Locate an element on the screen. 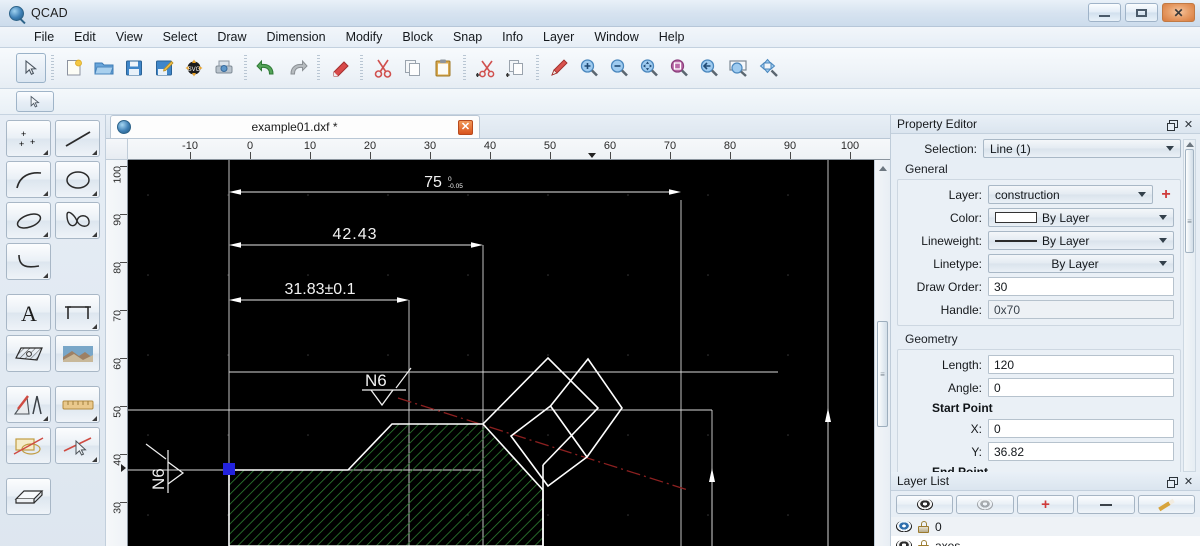 The image size is (1200, 546). menu-item-block: Block is located at coordinates (417, 37).